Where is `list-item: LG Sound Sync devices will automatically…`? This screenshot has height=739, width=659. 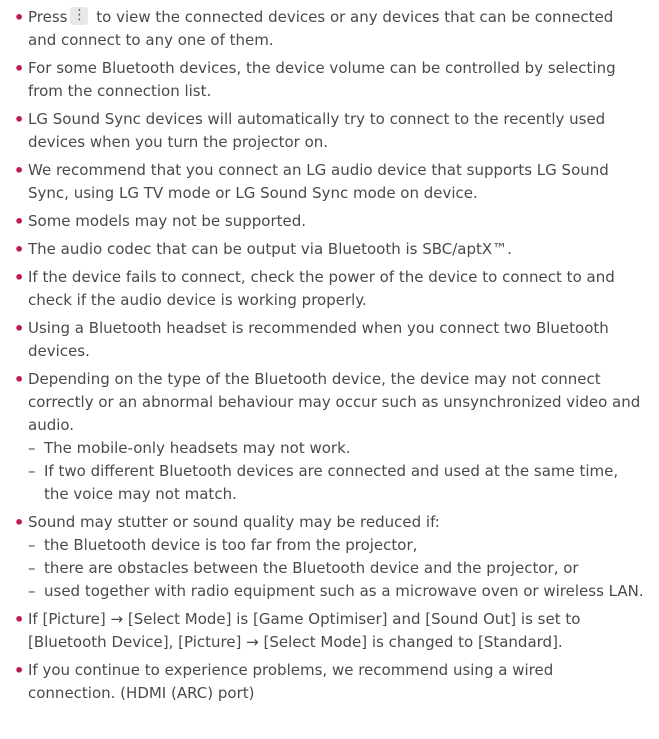
list-item: LG Sound Sync devices will automatically… is located at coordinates (329, 131).